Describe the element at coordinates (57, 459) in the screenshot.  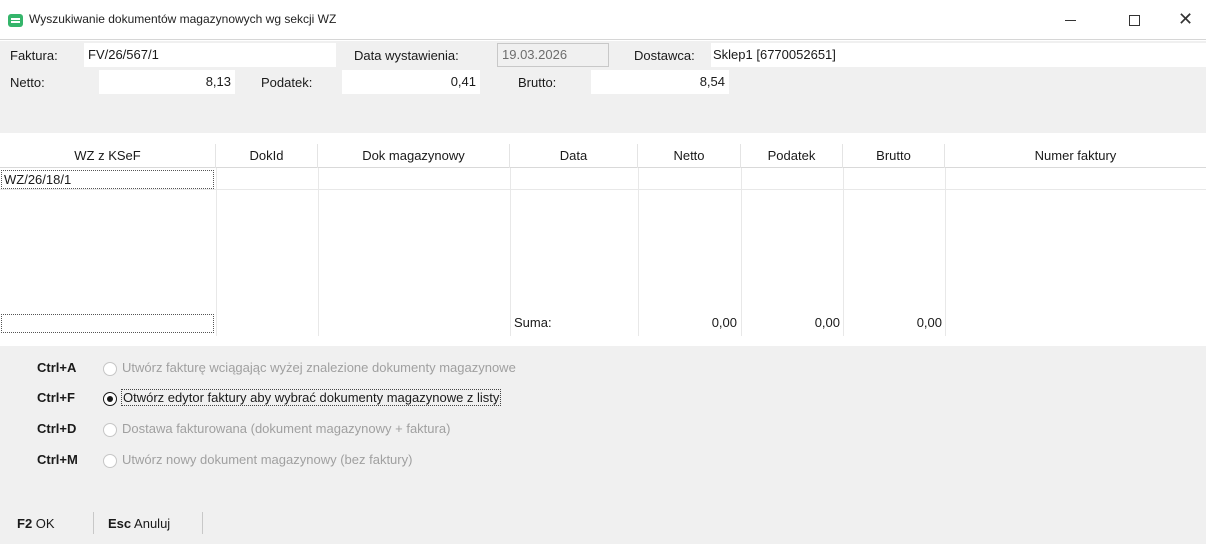
I see `shortcut-key: Ctrl+M` at that location.